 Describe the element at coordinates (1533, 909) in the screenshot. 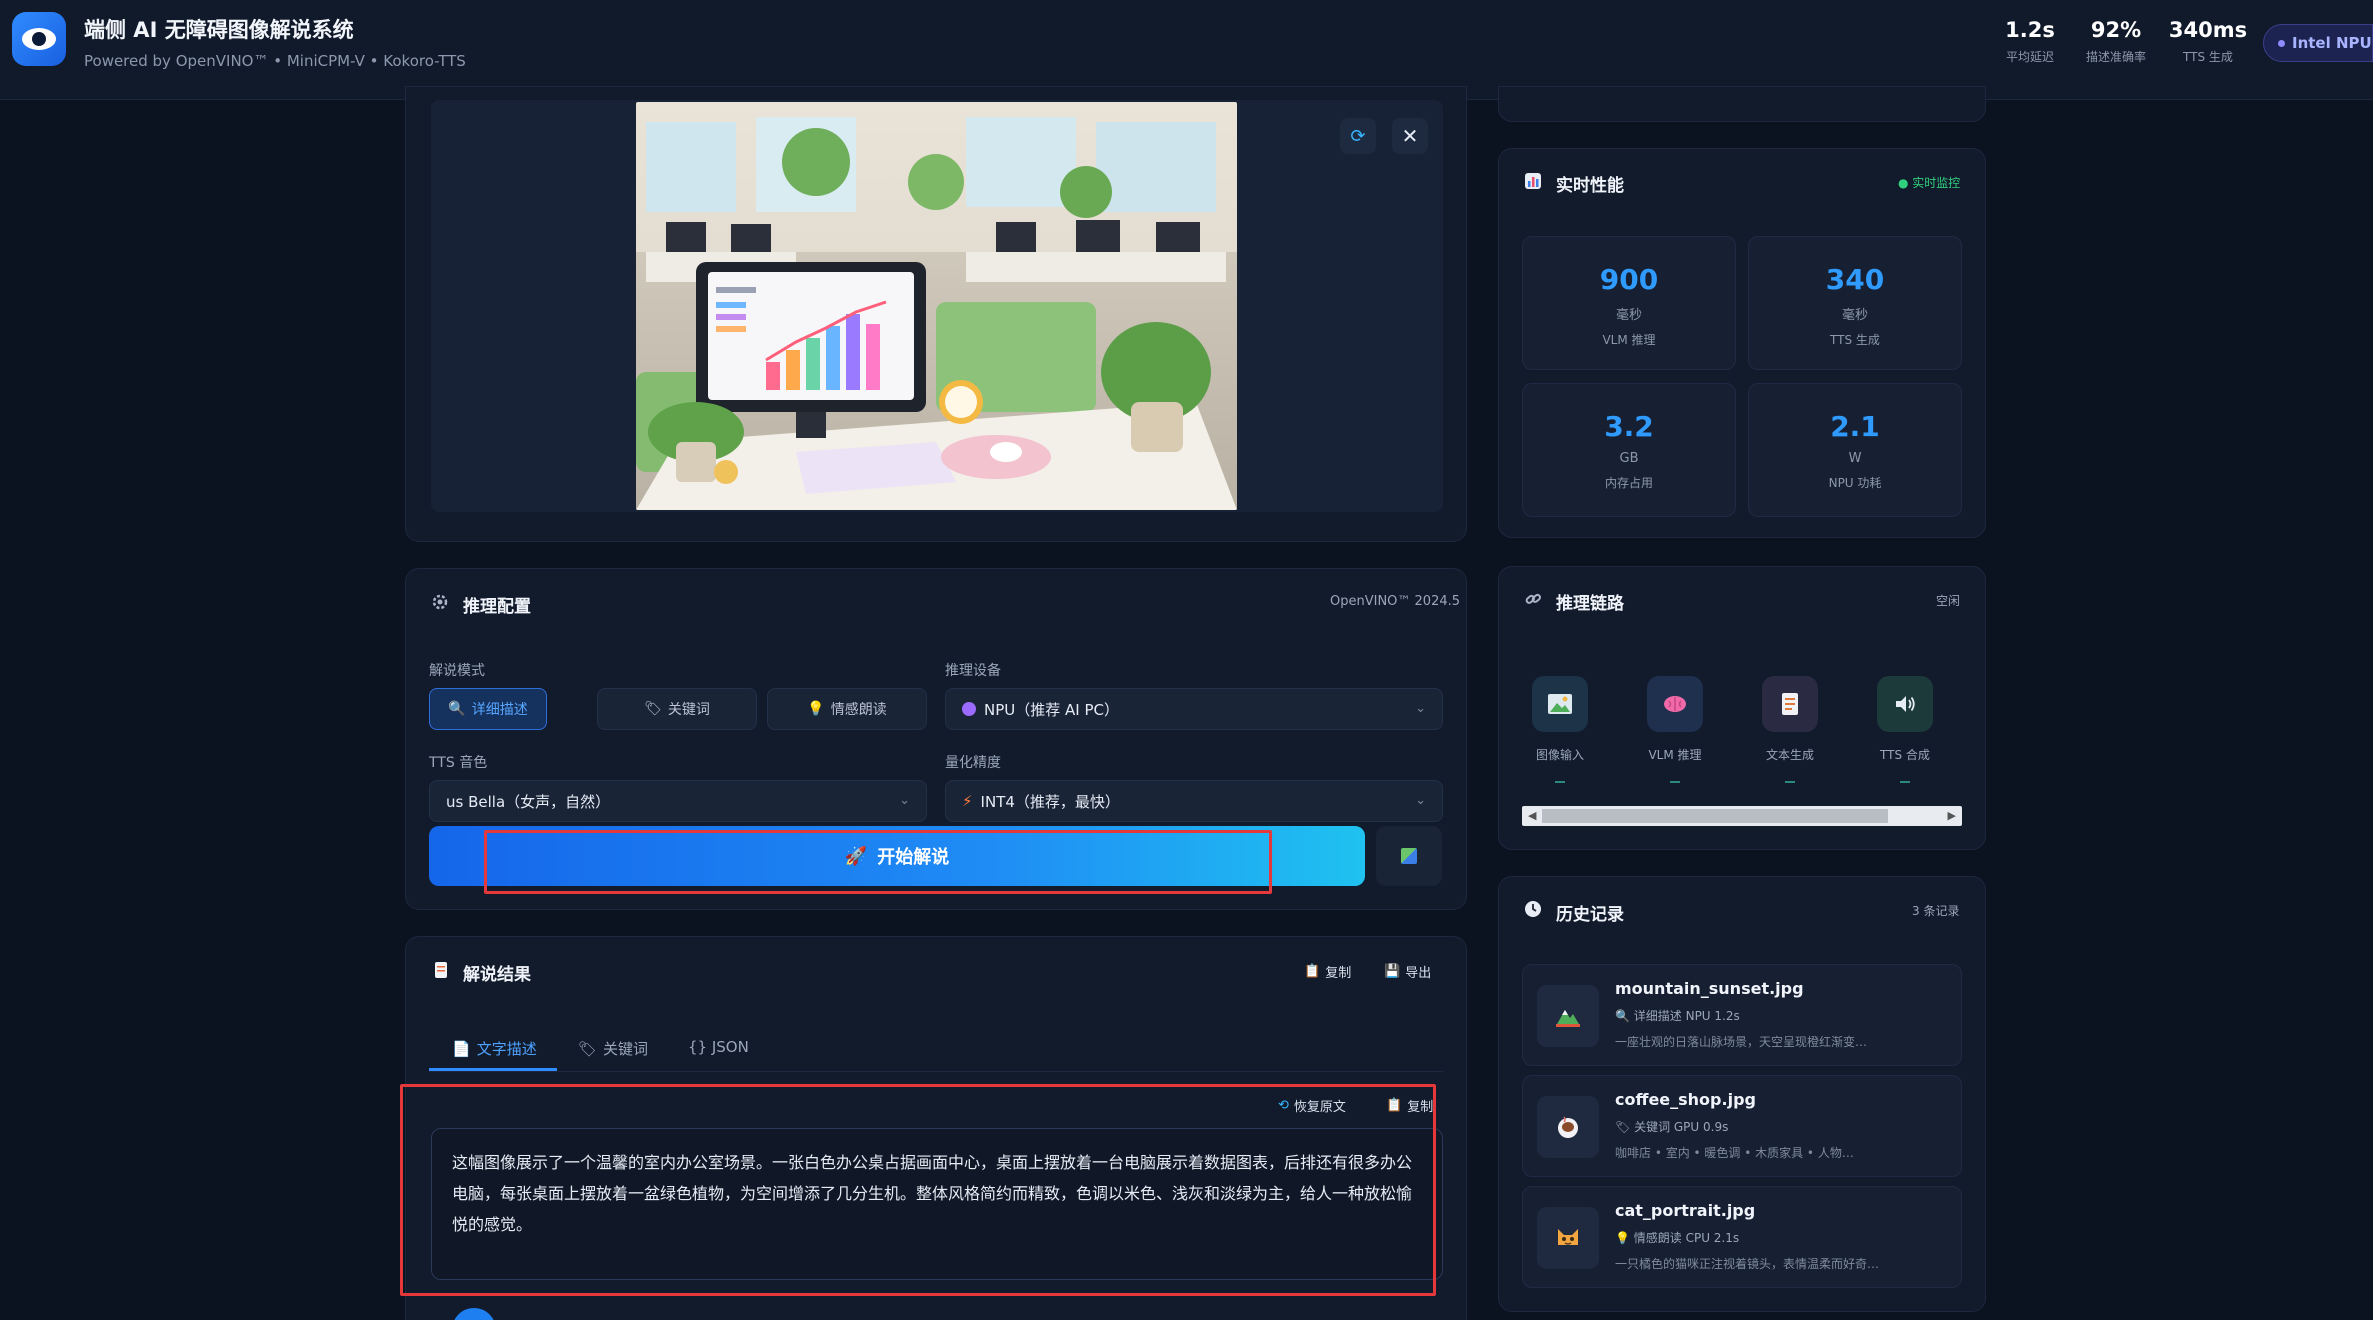

I see `clock-icon` at that location.